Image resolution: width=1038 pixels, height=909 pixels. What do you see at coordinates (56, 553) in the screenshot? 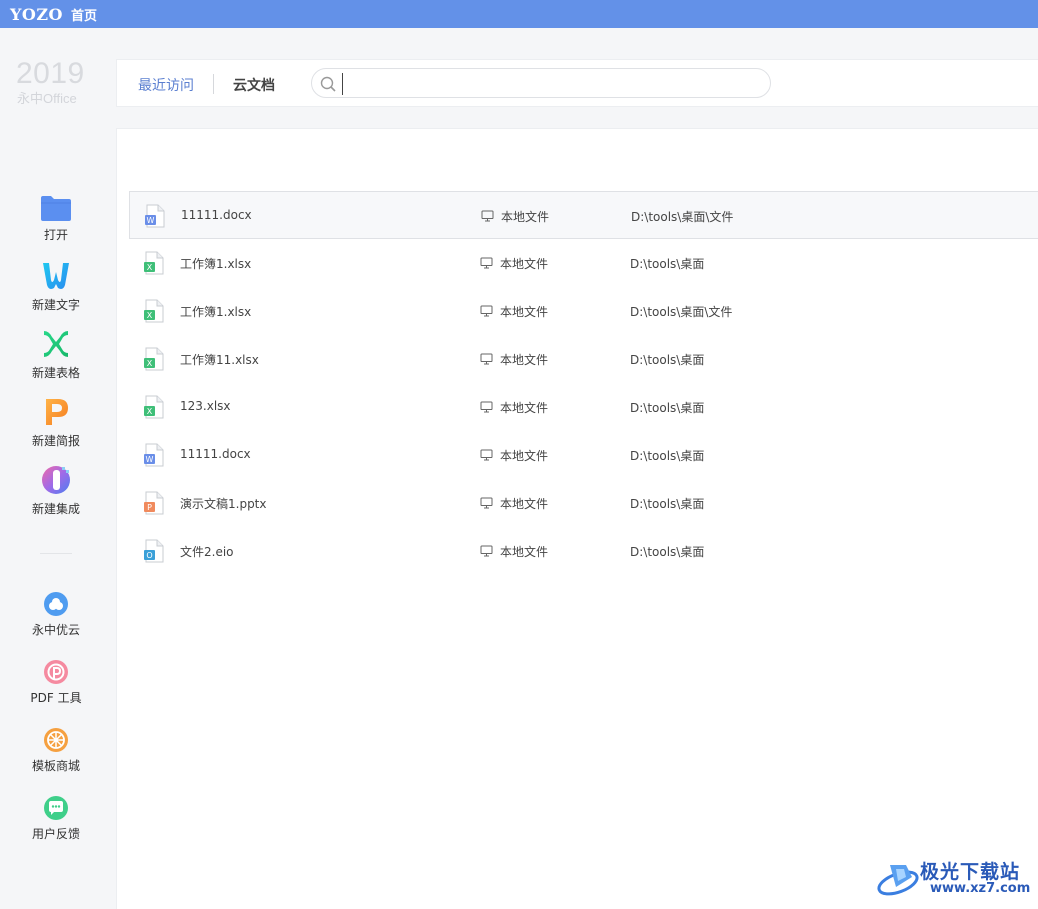
I see `sidebar-divider` at bounding box center [56, 553].